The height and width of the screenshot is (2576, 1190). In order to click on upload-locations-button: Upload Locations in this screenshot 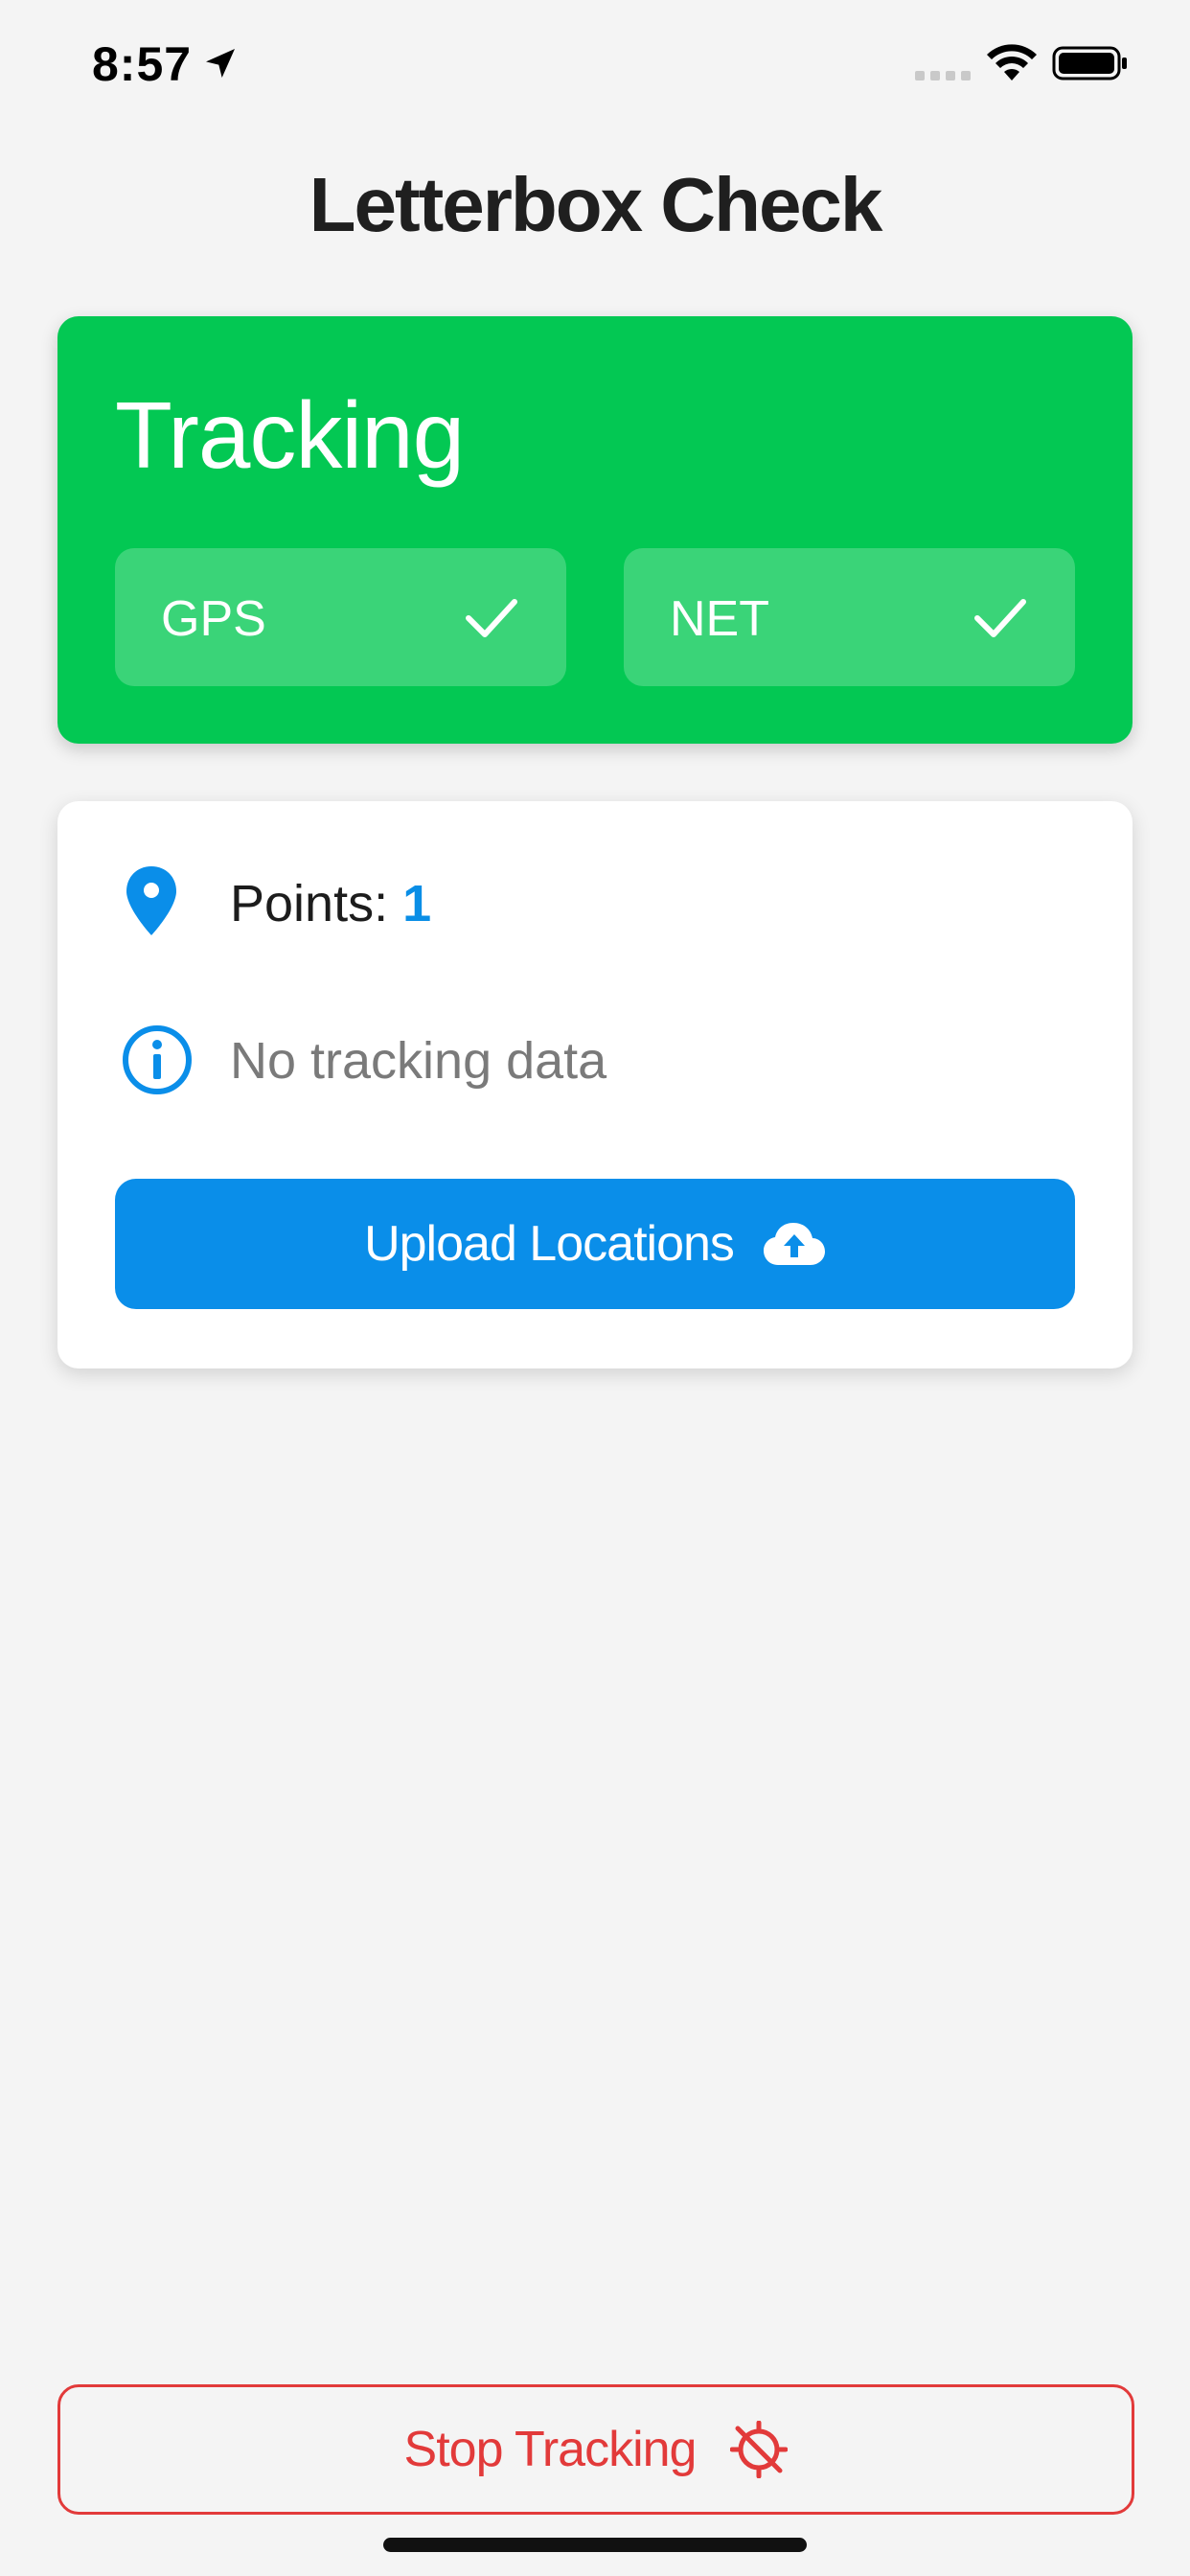, I will do `click(595, 1244)`.